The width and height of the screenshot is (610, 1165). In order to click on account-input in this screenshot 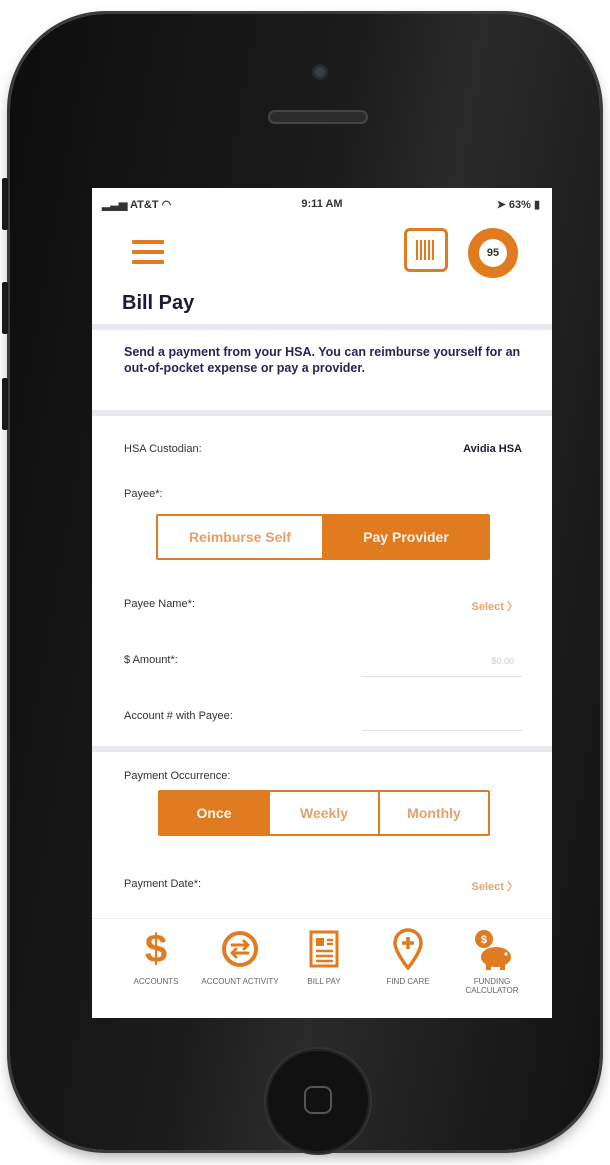, I will do `click(442, 730)`.